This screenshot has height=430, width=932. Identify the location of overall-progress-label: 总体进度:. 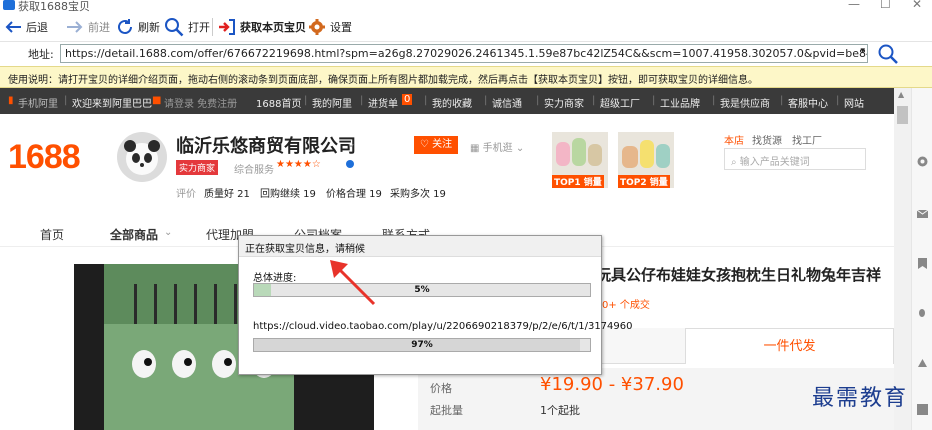
(275, 278).